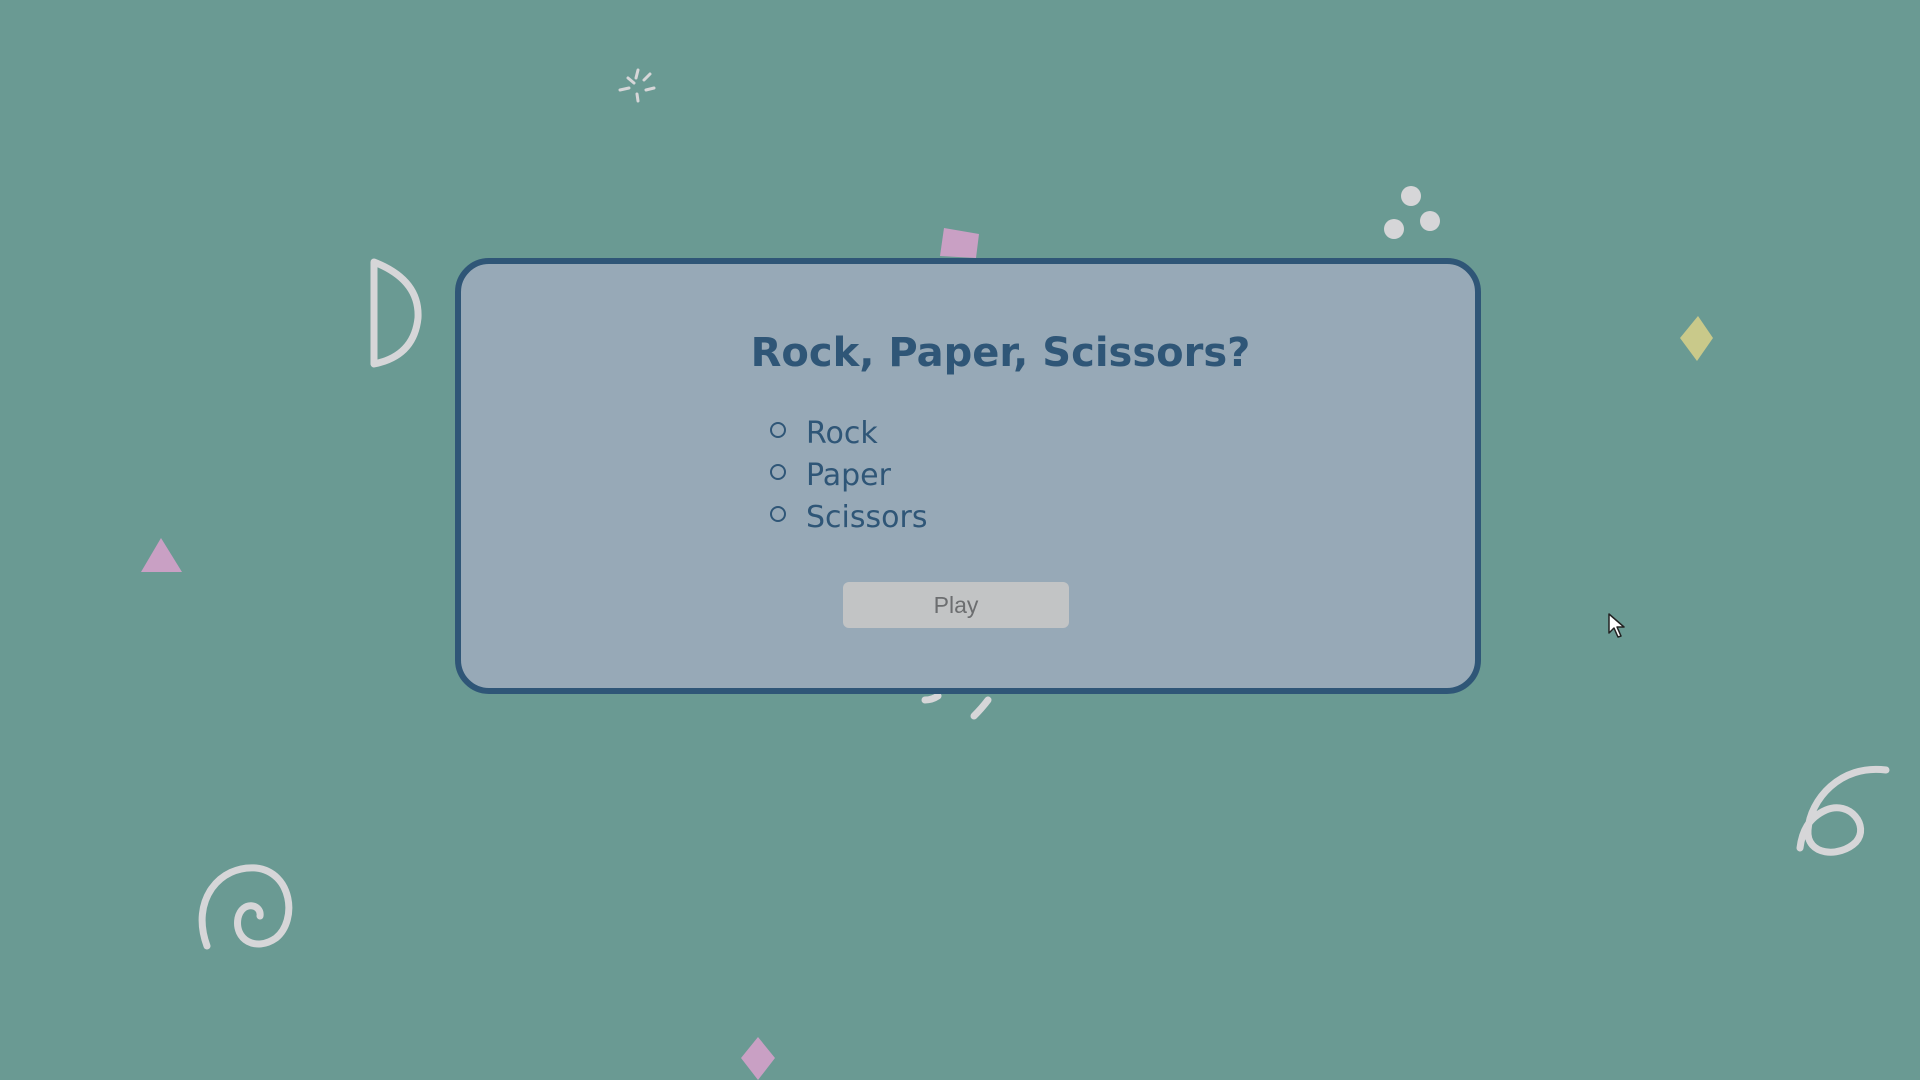 The image size is (1920, 1080). I want to click on option-paper-label: Paper, so click(848, 475).